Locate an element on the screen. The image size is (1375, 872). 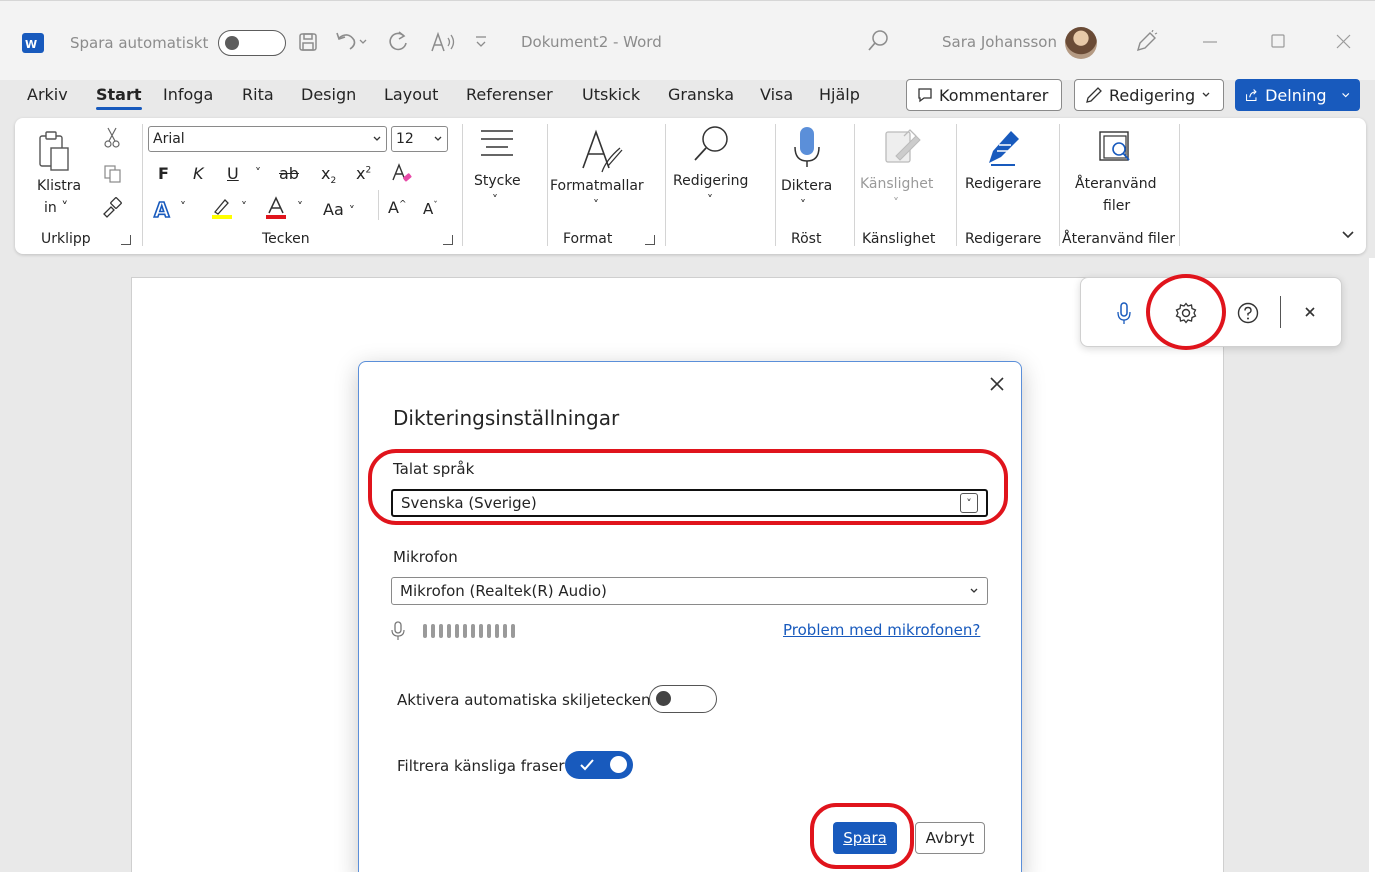
maximize-icon is located at coordinates (1278, 41).